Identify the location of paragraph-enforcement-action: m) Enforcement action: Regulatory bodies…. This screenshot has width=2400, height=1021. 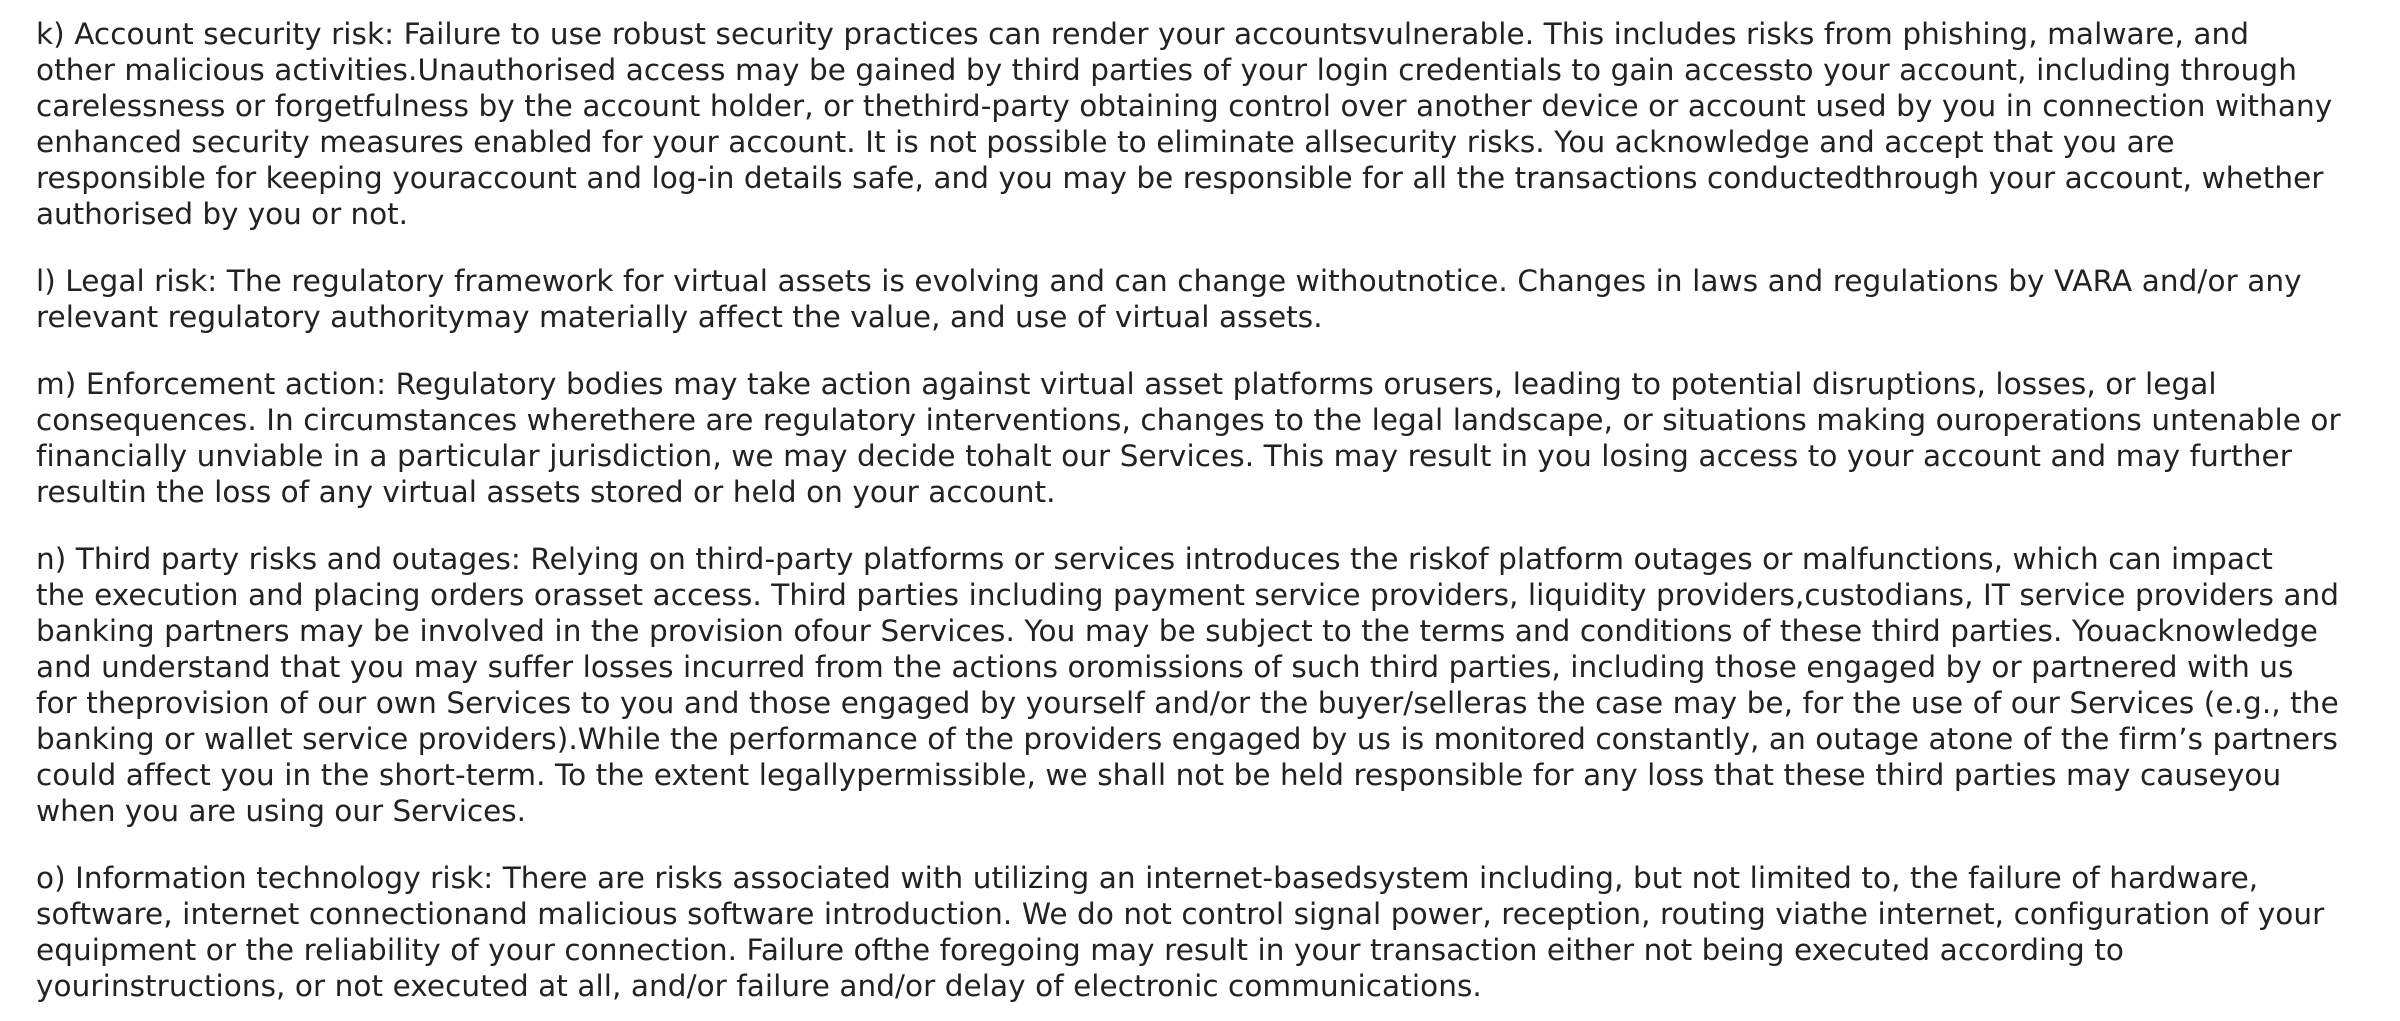
(1216, 438).